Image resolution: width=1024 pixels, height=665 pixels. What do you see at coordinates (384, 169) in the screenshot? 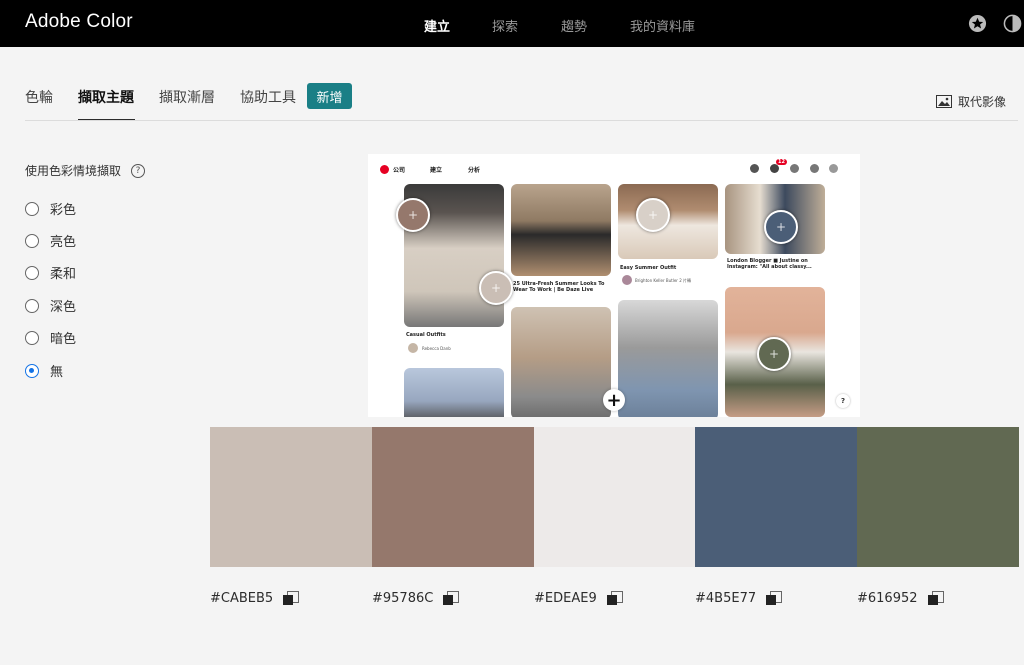
I see `logo-icon` at bounding box center [384, 169].